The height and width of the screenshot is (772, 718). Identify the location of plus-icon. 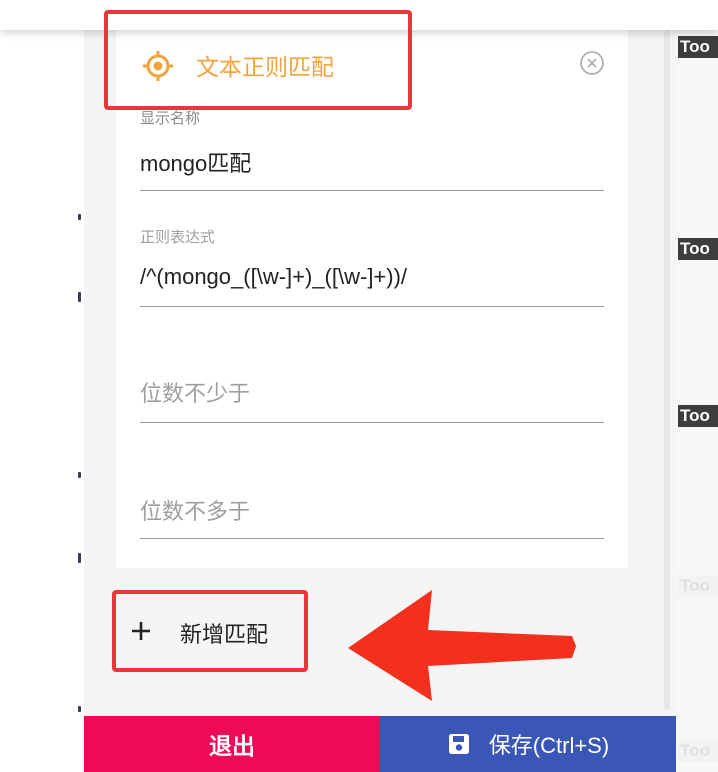
(145, 633).